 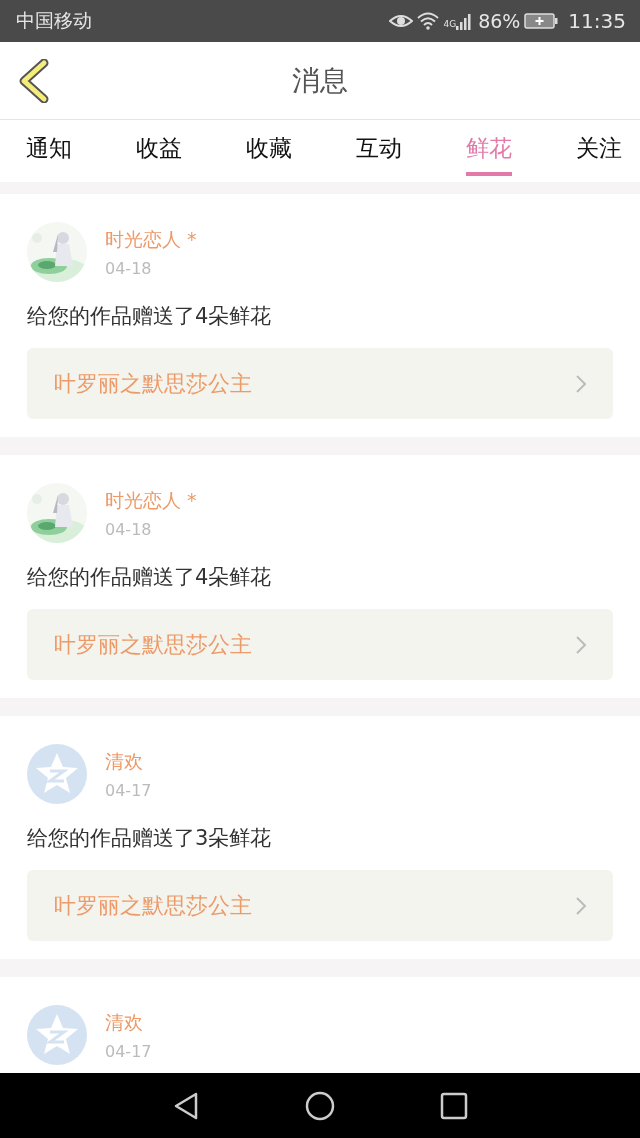 I want to click on tab: 互动, so click(x=379, y=148).